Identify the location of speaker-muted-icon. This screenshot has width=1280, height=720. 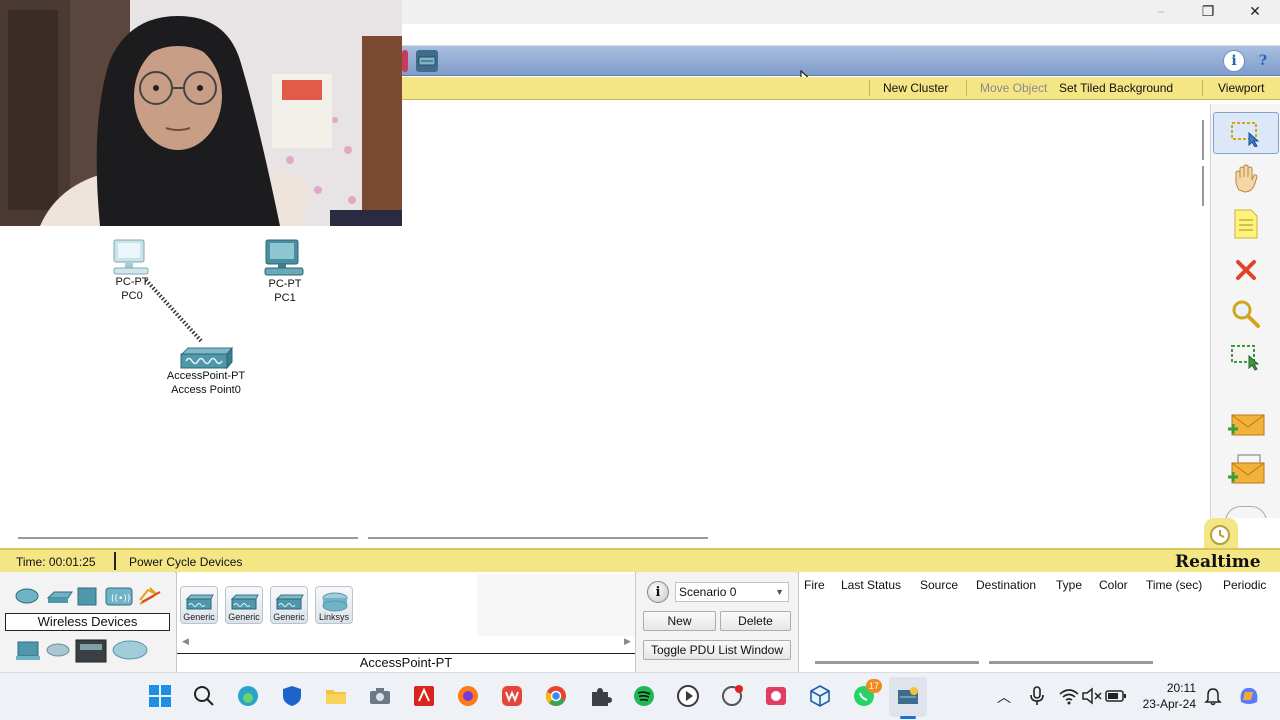
(1092, 696).